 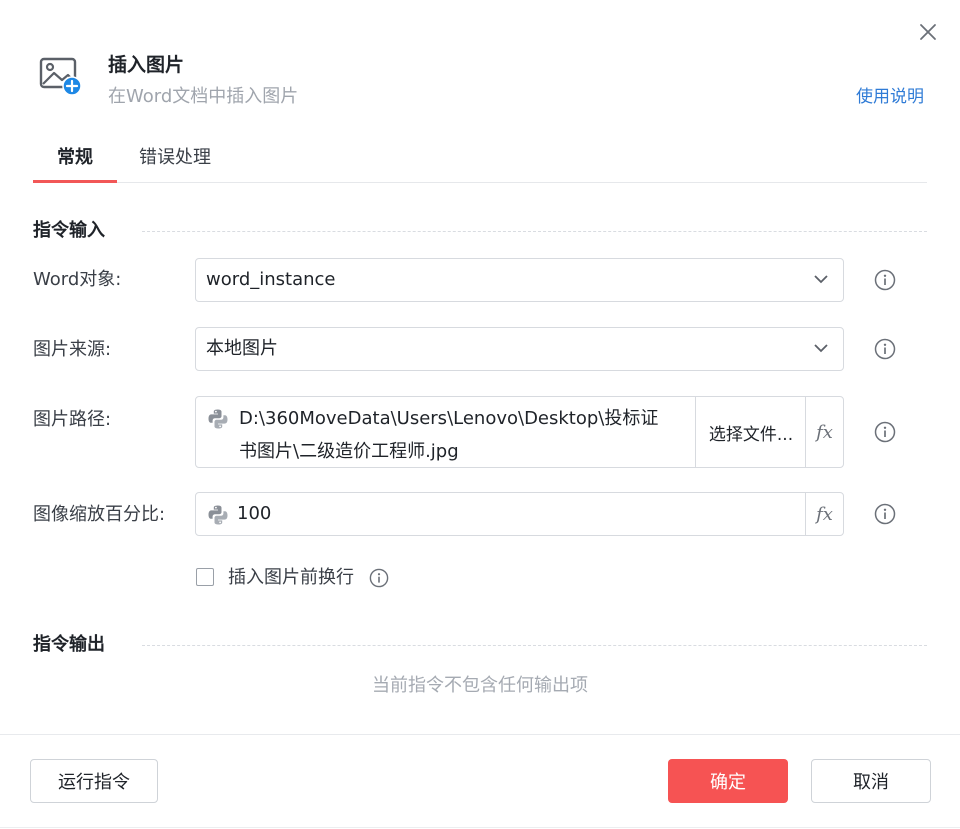 I want to click on image-source-value: 本地图片, so click(x=242, y=348).